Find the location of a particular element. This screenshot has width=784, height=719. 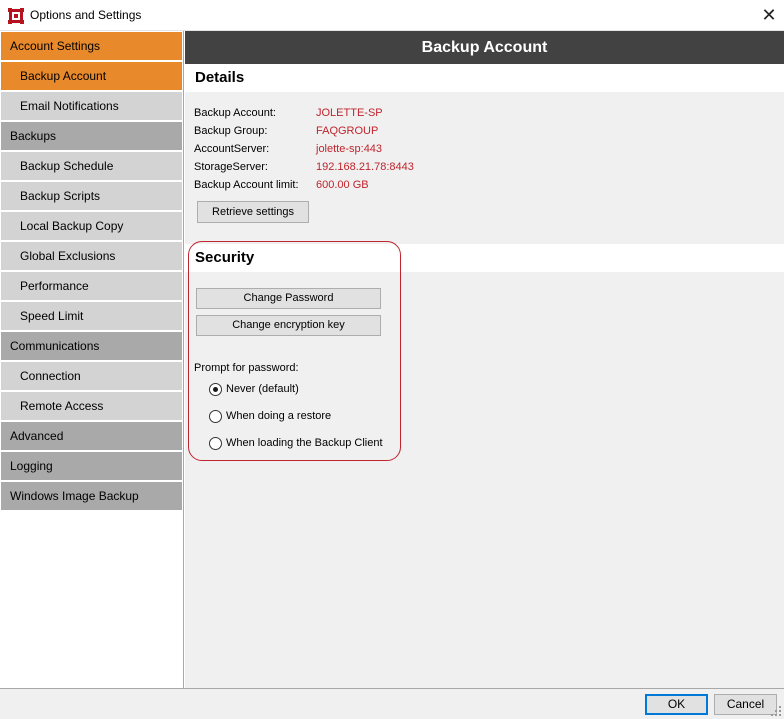

sidebar-item-backup-scripts: Backup Scripts is located at coordinates (91, 196).